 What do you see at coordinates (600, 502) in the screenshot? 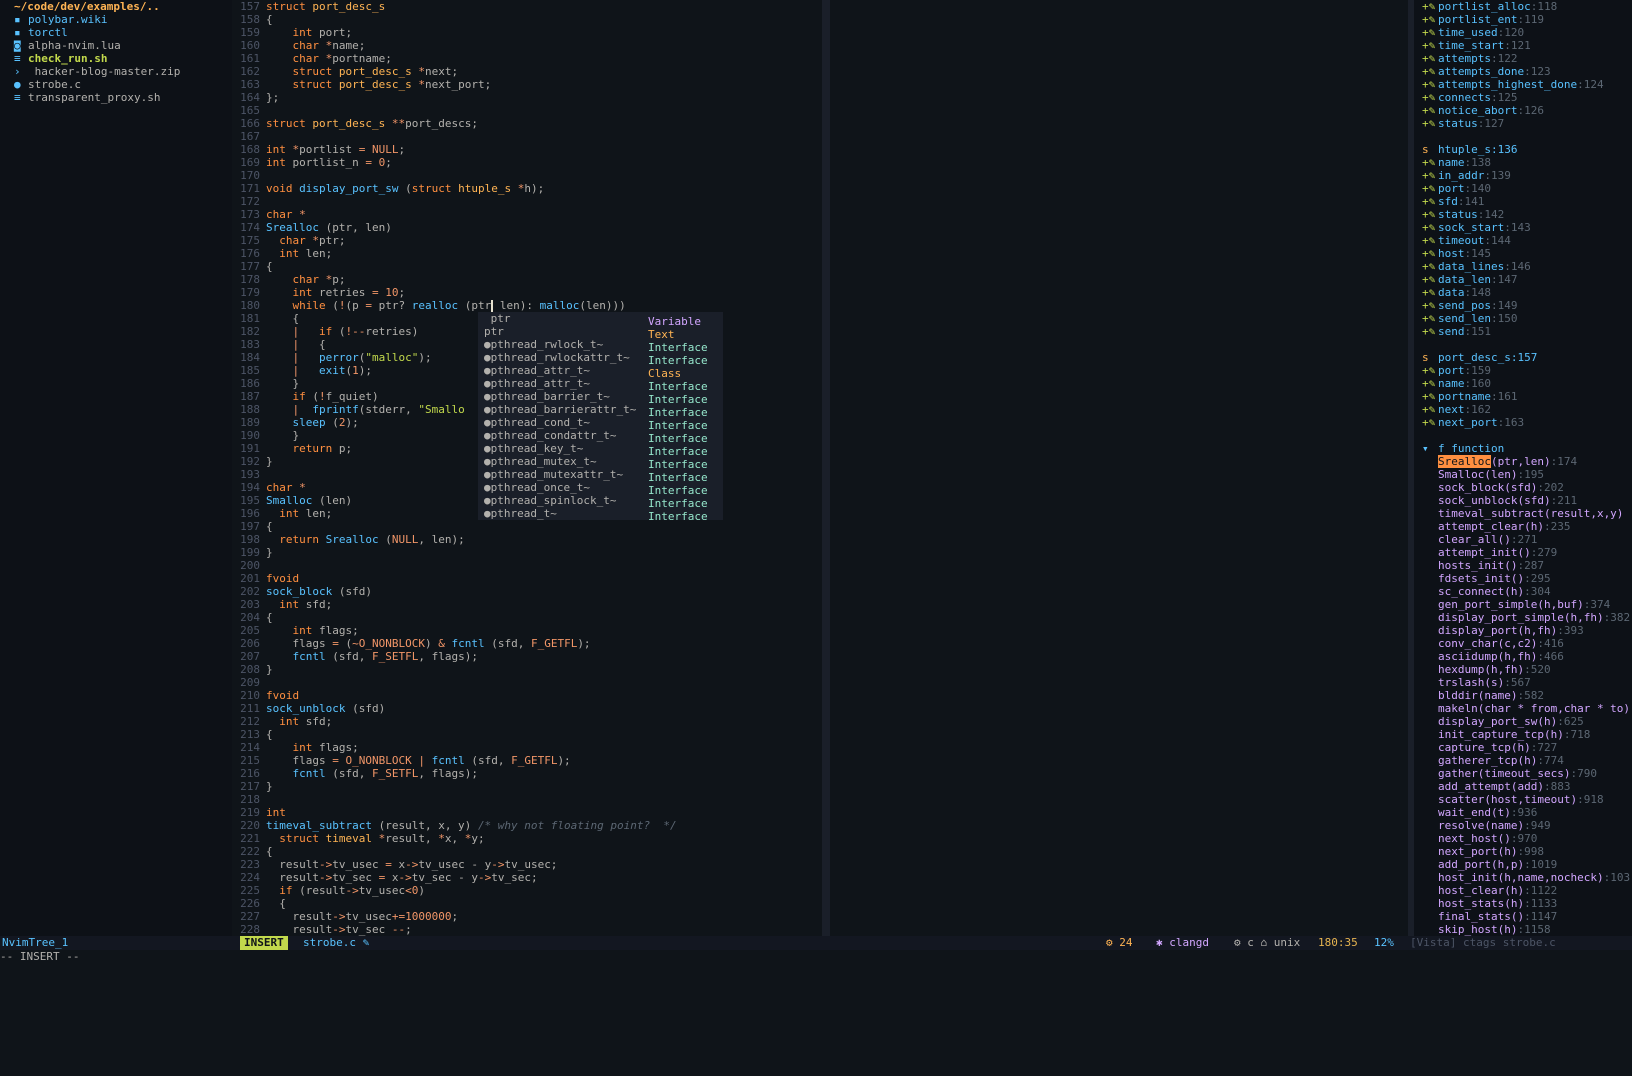
I see `completion-item: ●pthread_spinlock_t~ Interface` at bounding box center [600, 502].